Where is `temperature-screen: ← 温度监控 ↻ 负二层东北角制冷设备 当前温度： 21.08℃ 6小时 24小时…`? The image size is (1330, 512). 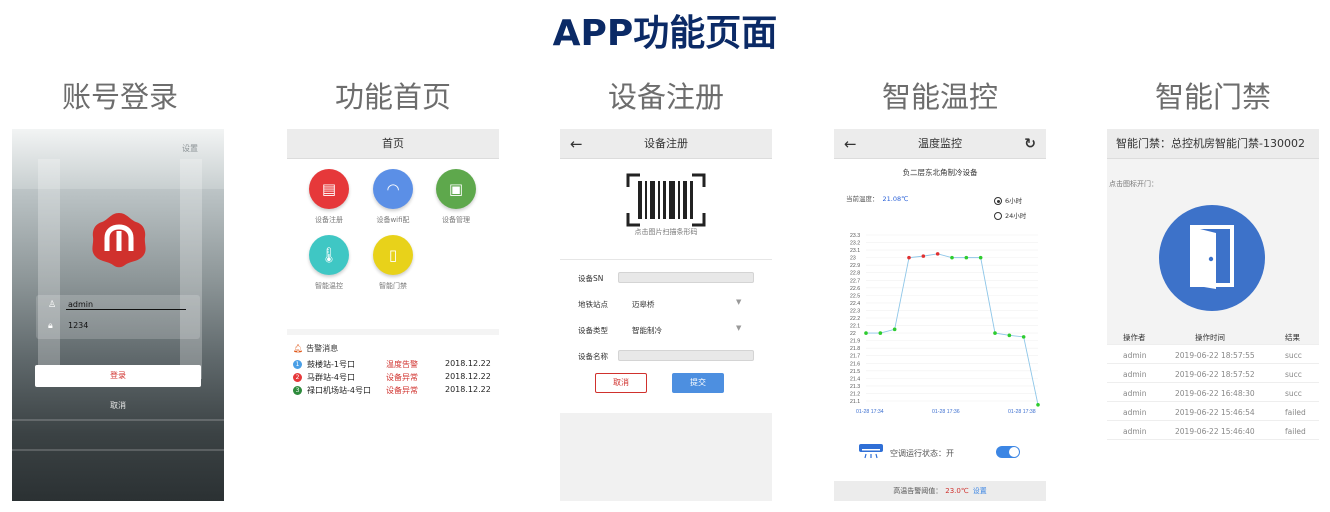
temperature-screen: ← 温度监控 ↻ 负二层东北角制冷设备 当前温度： 21.08℃ 6小时 24小时… is located at coordinates (940, 315).